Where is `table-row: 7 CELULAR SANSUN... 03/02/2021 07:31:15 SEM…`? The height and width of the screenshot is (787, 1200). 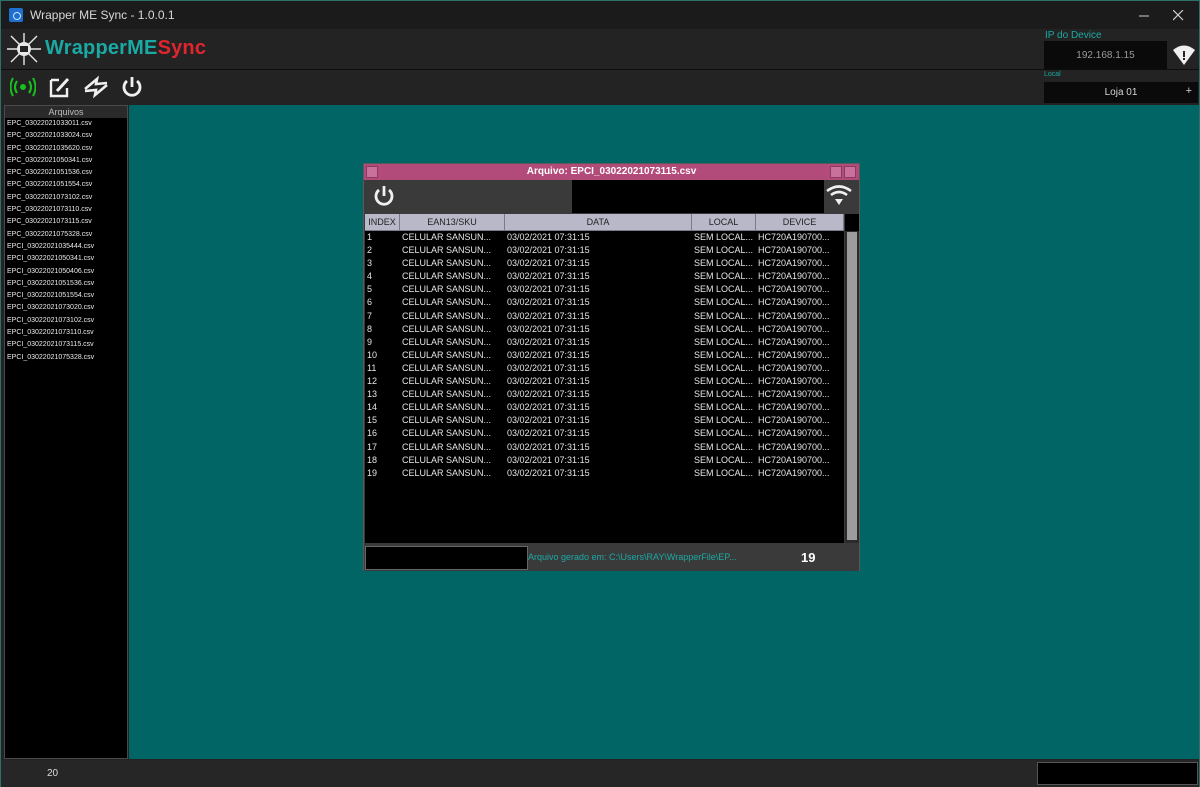
table-row: 7 CELULAR SANSUN... 03/02/2021 07:31:15 SEM… is located at coordinates (604, 316).